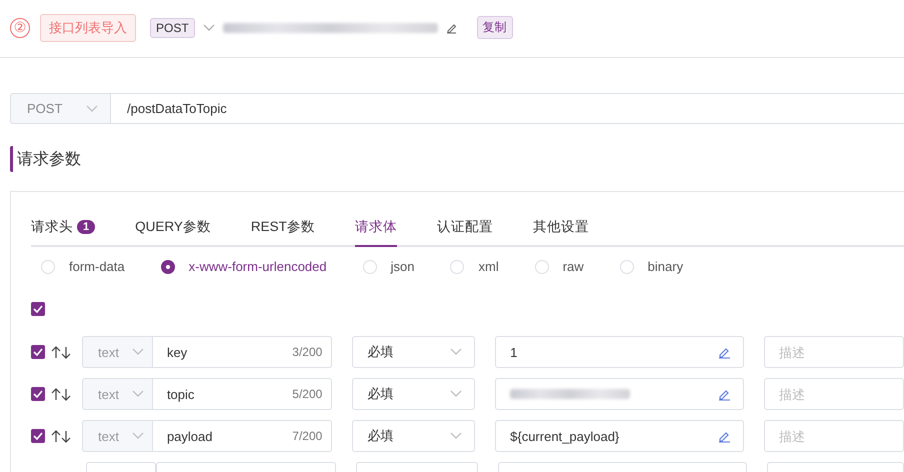 The height and width of the screenshot is (472, 904). Describe the element at coordinates (172, 28) in the screenshot. I see `method-badge: POST` at that location.